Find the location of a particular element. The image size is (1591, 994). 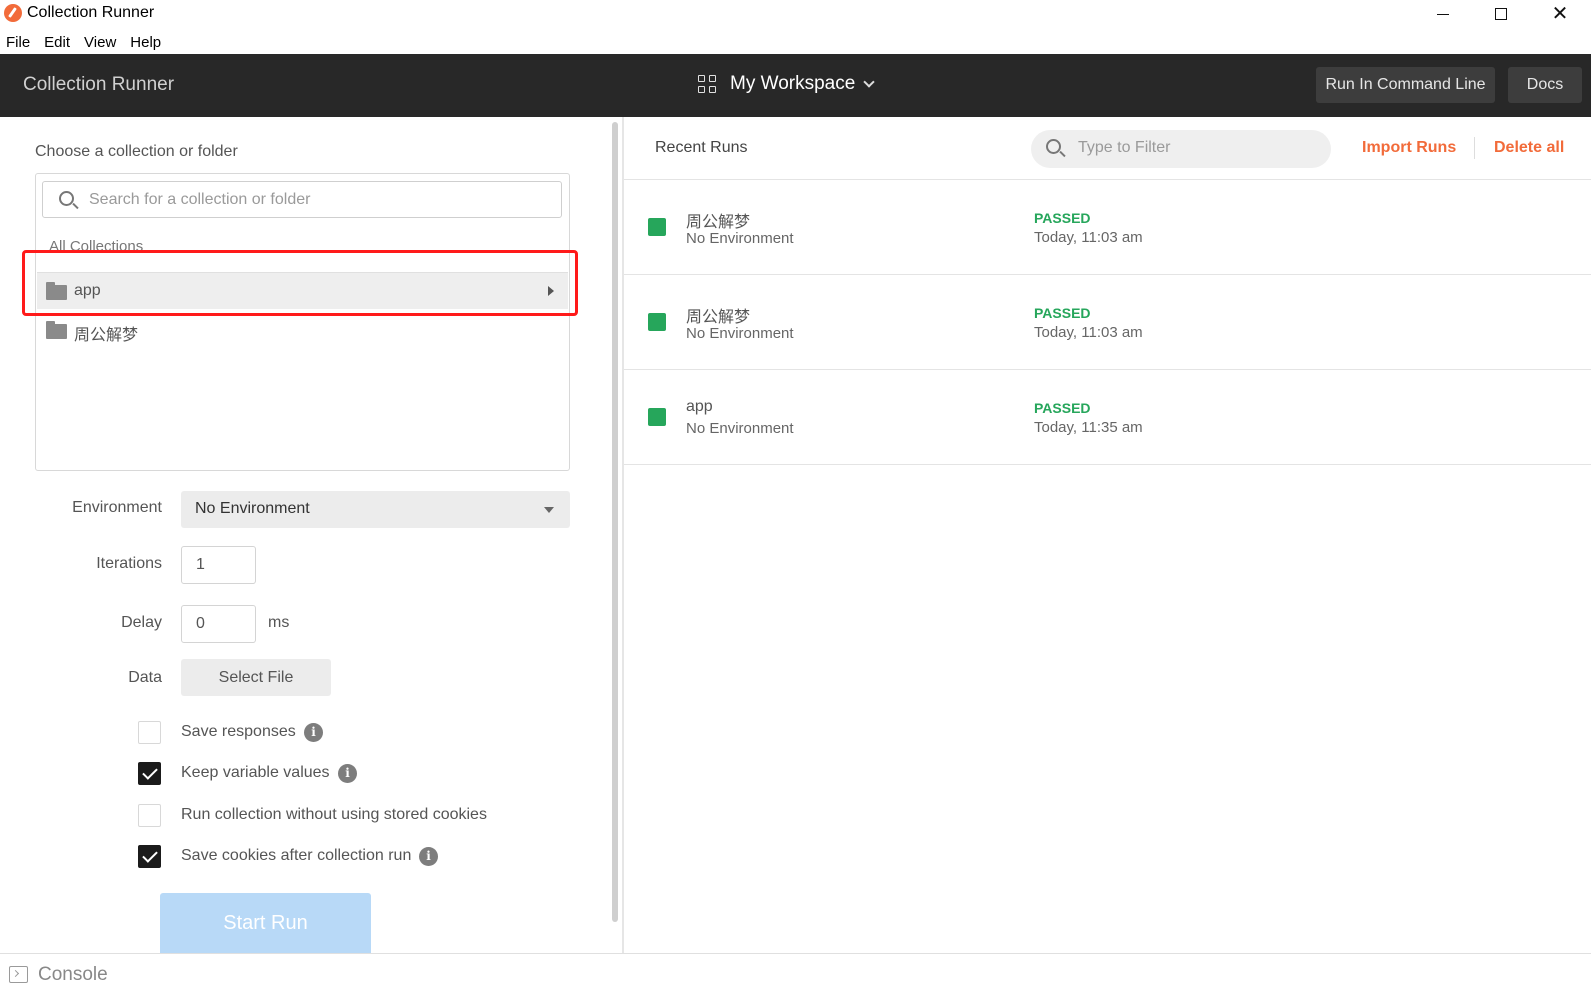

environment-label: Environment is located at coordinates (117, 507).